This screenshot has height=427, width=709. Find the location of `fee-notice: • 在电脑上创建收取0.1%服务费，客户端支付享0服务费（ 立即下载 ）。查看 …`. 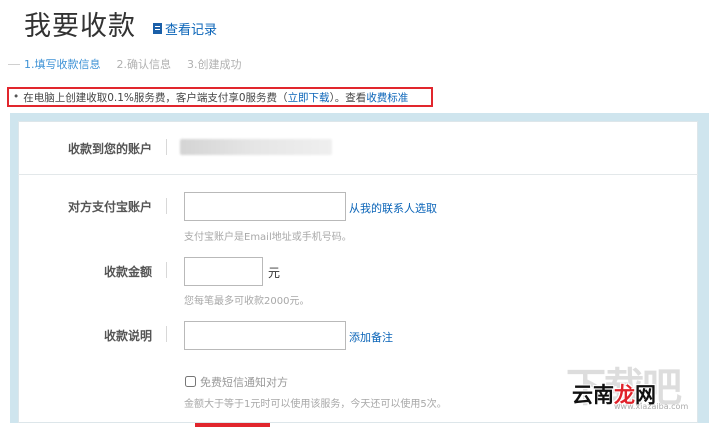

fee-notice: • 在电脑上创建收取0.1%服务费，客户端支付享0服务费（ 立即下载 ）。查看 … is located at coordinates (220, 97).